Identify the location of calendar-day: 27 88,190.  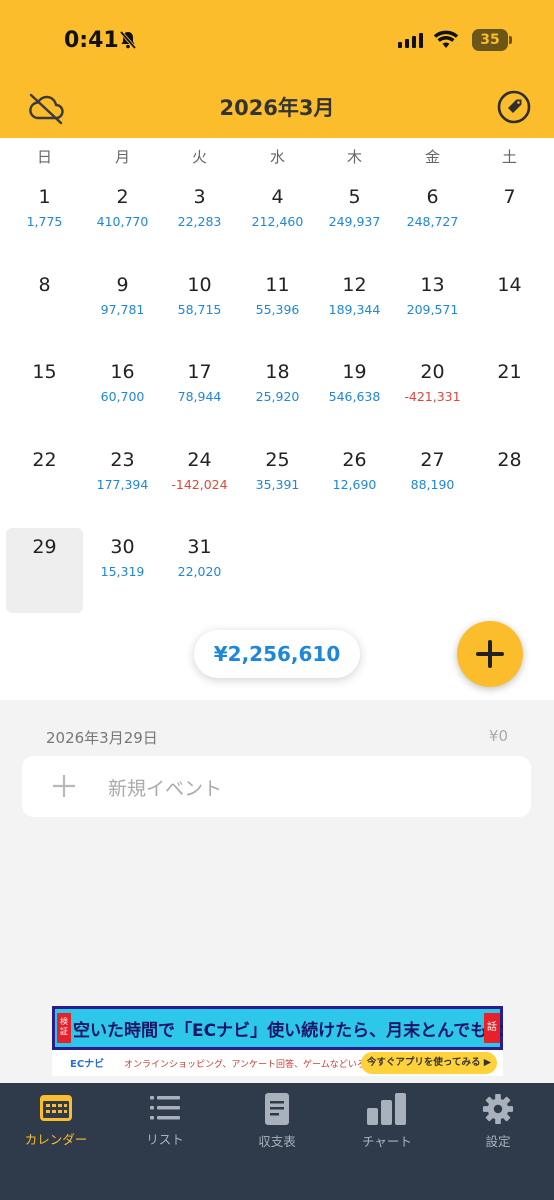
(432, 484).